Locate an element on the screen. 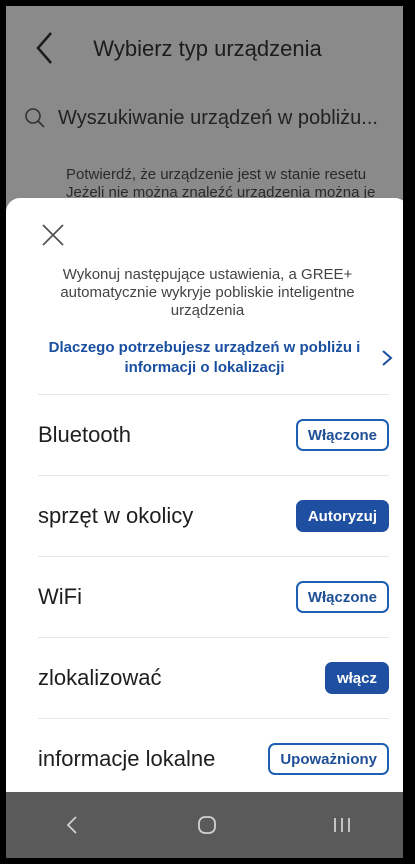 The width and height of the screenshot is (415, 864). permission-label: WiFi is located at coordinates (60, 596).